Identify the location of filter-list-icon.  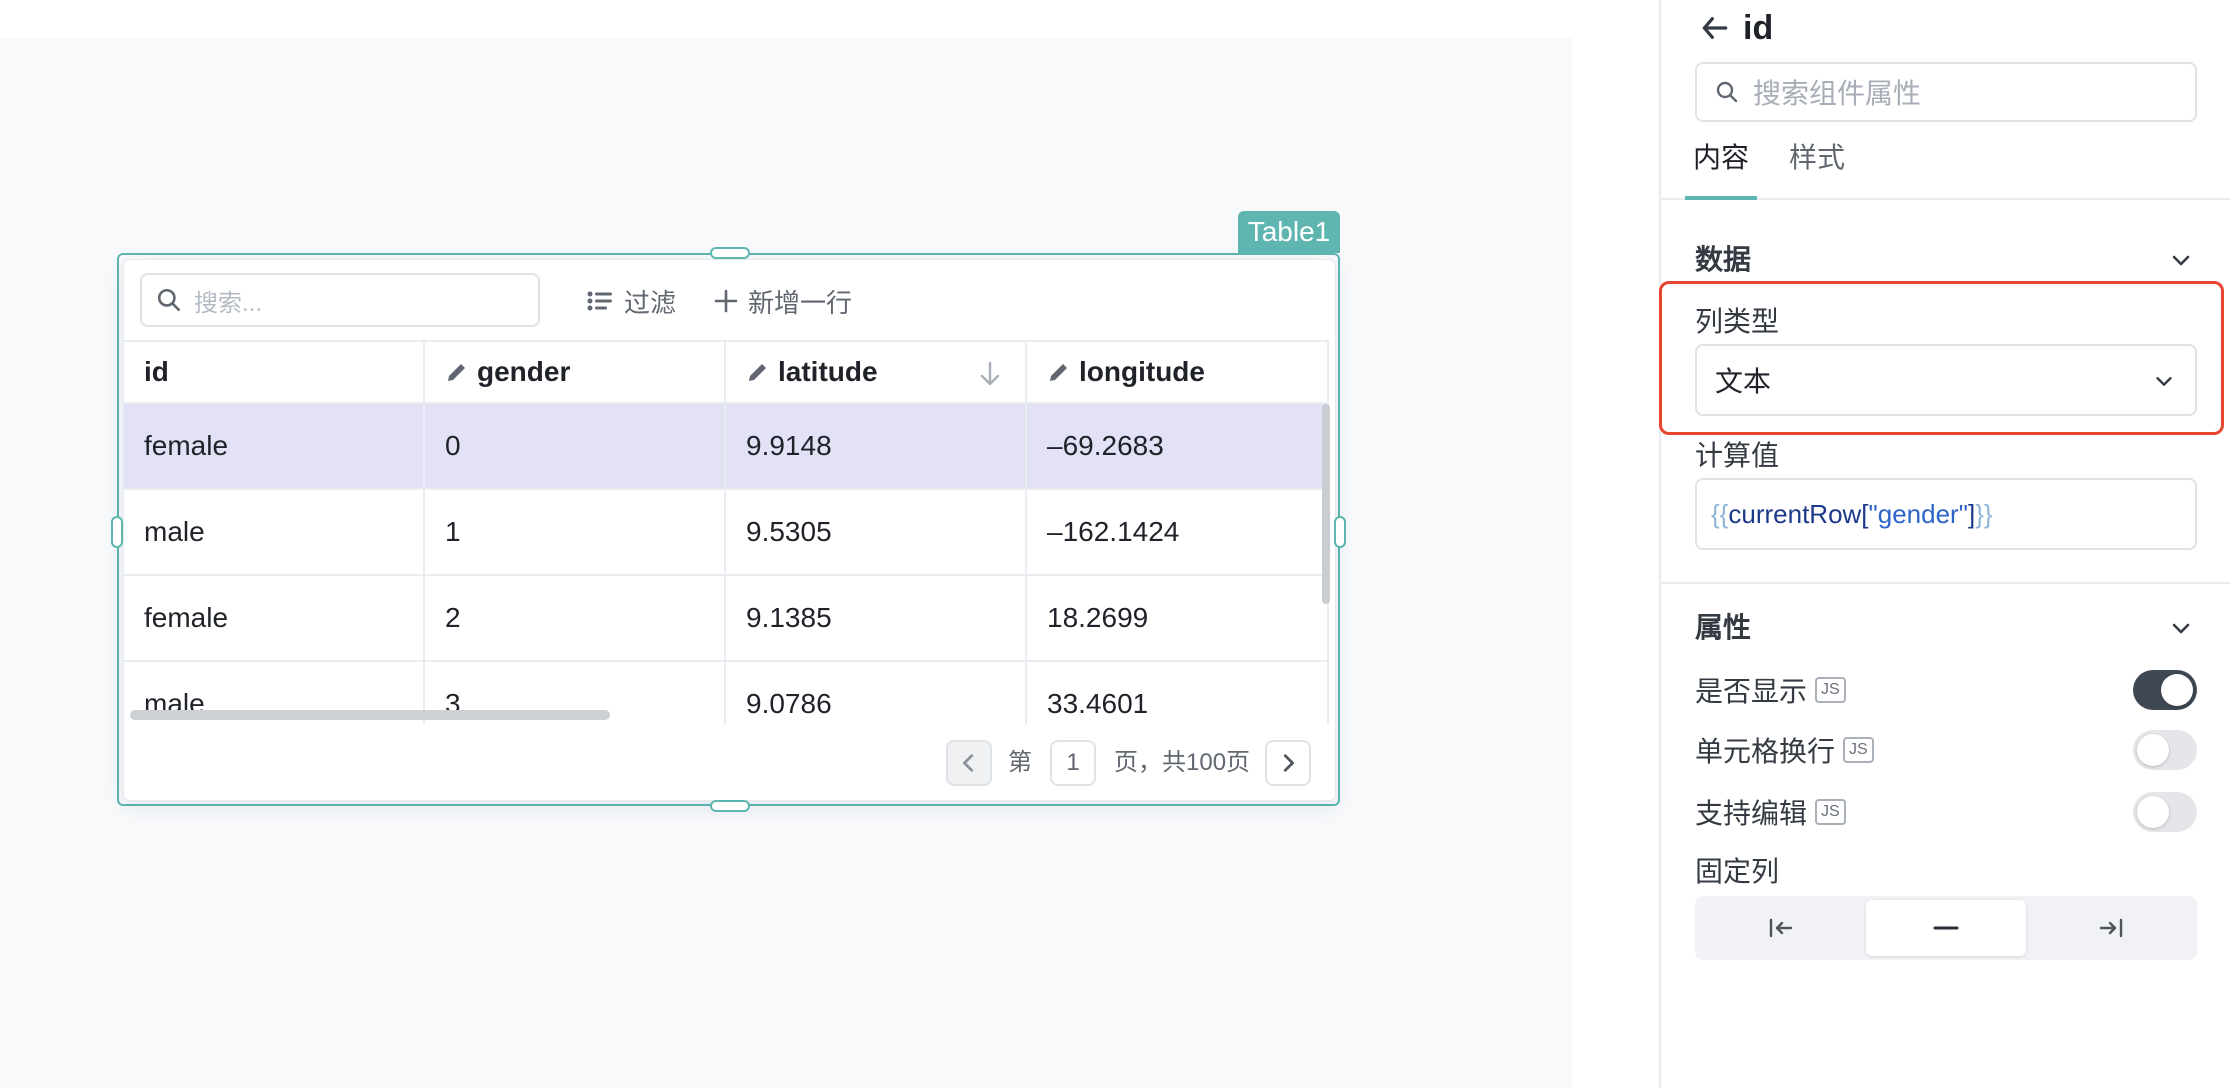
(599, 301).